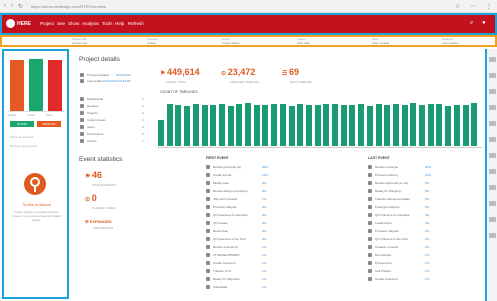 The image size is (497, 301). What do you see at coordinates (217, 231) in the screenshot?
I see `first-event-item: Revert Ask` at bounding box center [217, 231].